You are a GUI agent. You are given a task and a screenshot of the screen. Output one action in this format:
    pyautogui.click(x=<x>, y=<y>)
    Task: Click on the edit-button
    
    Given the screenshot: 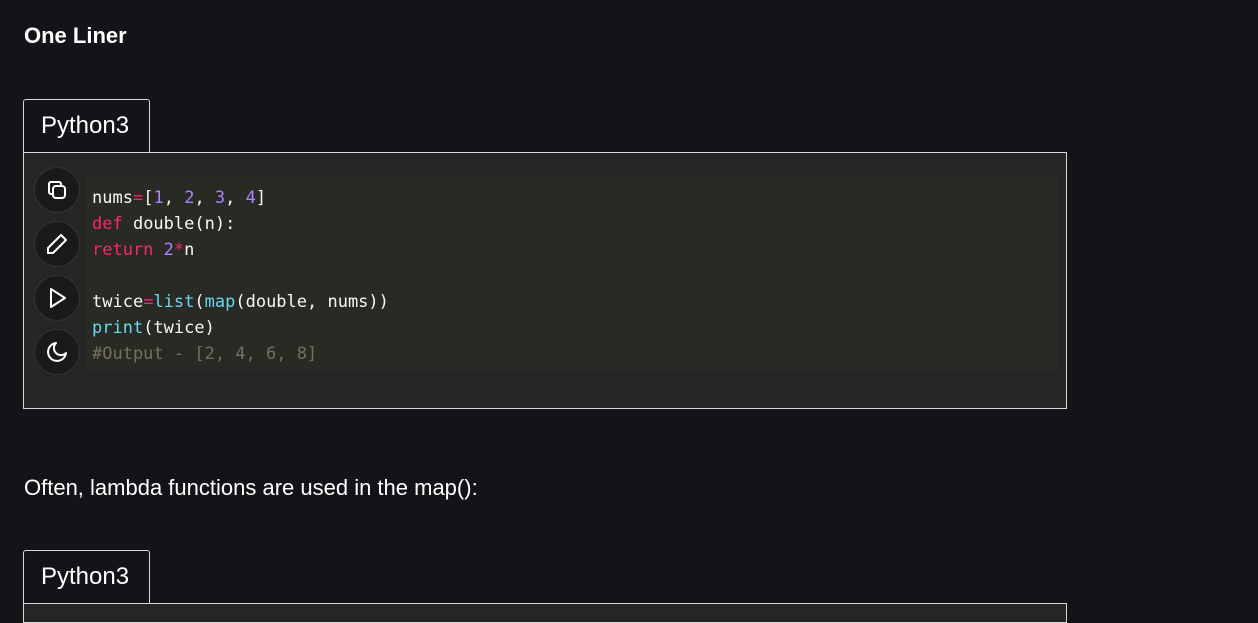 What is the action you would take?
    pyautogui.click(x=57, y=244)
    